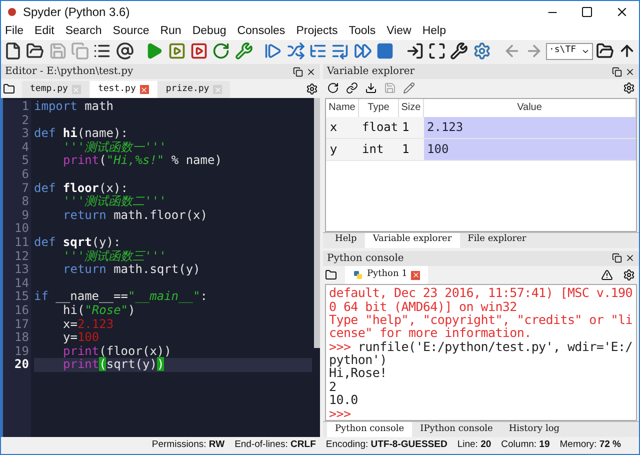 This screenshot has height=455, width=640. I want to click on code-line: '''测试函数三''', so click(115, 257).